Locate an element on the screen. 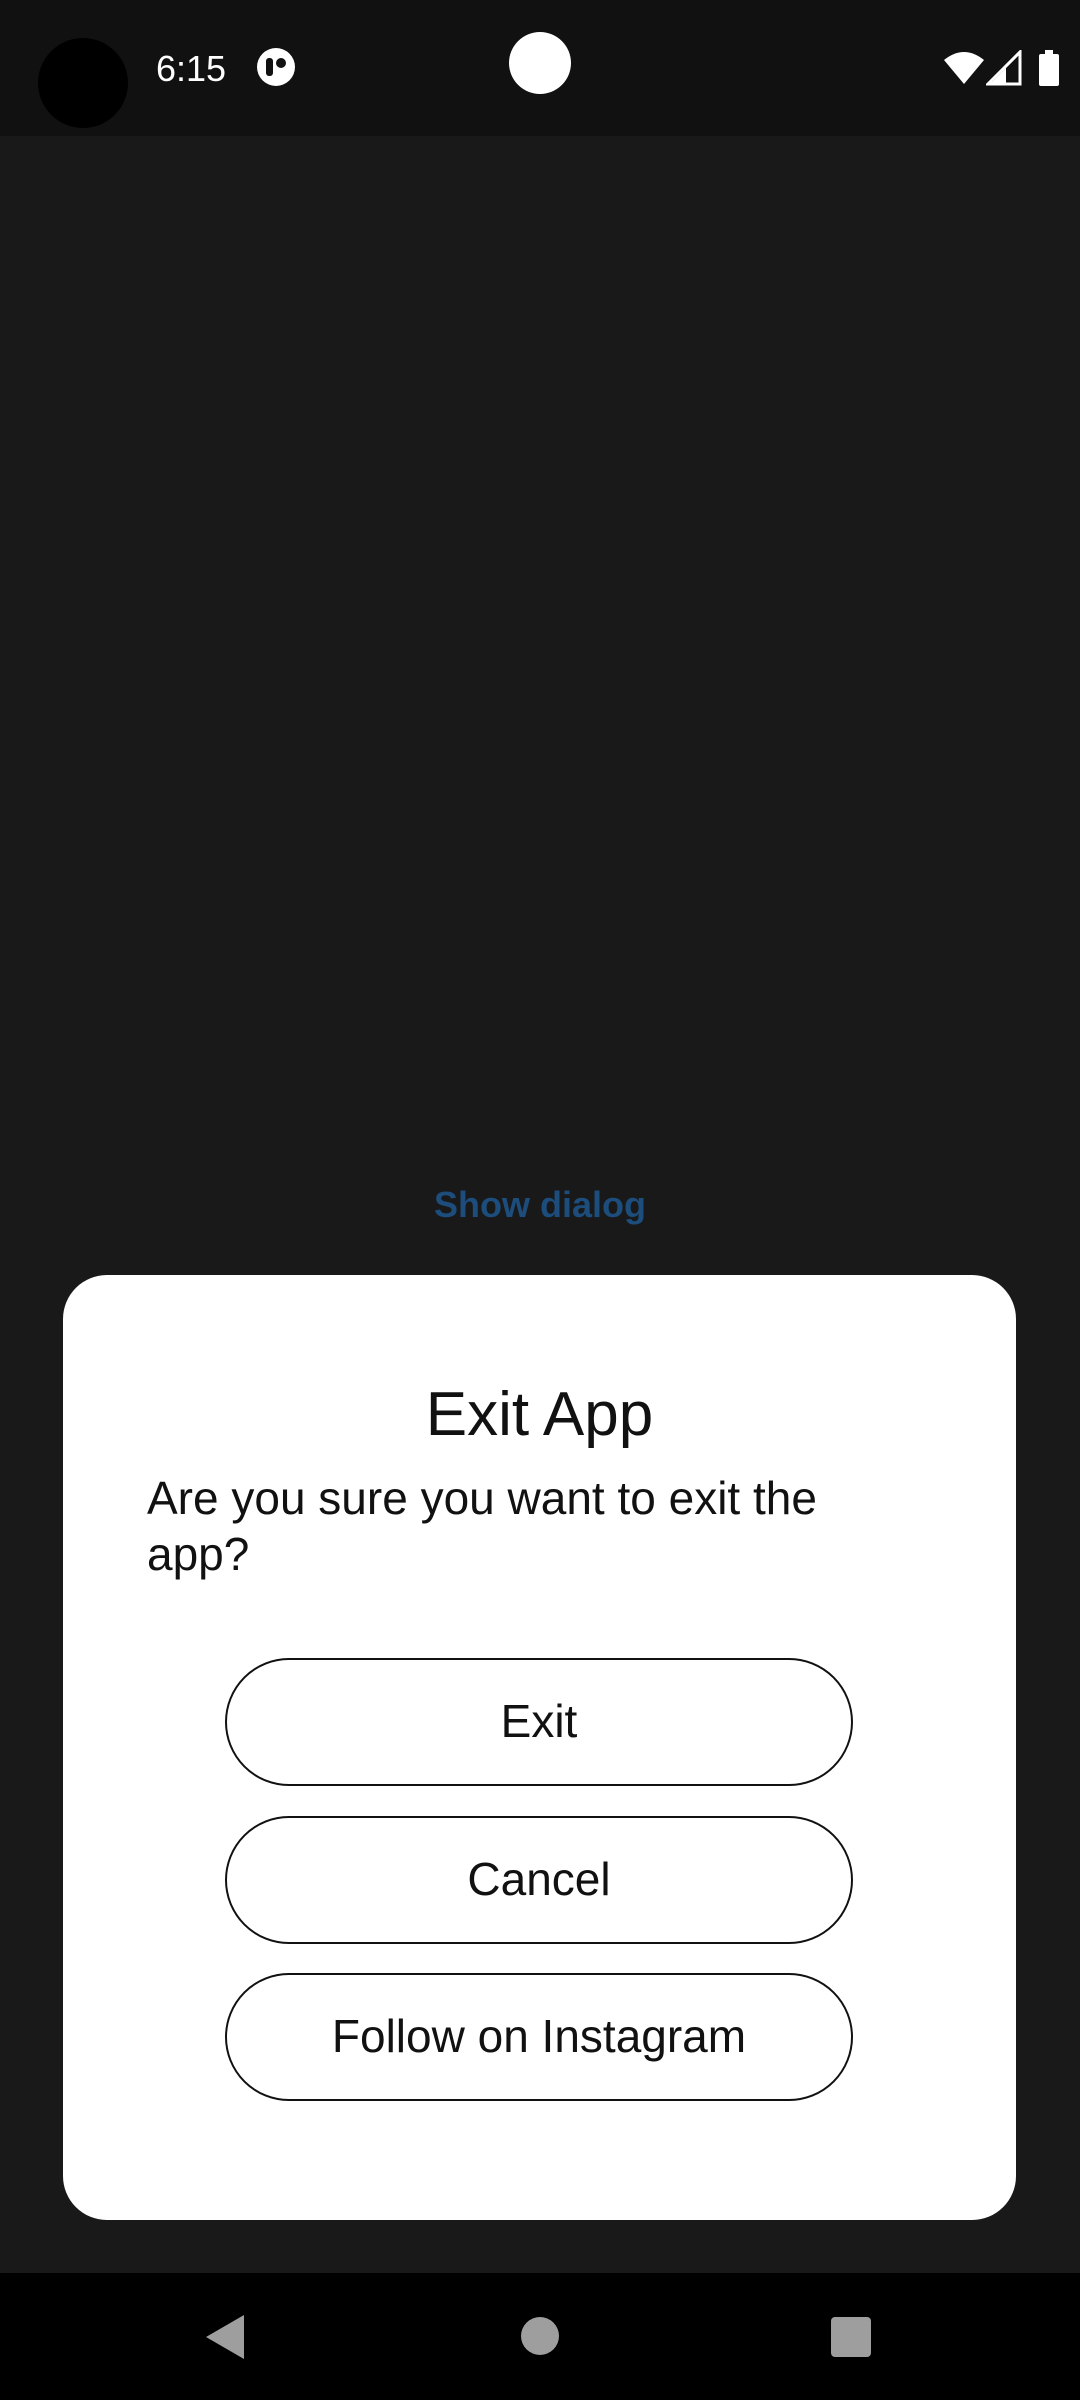  status-time: 6:15 is located at coordinates (191, 68).